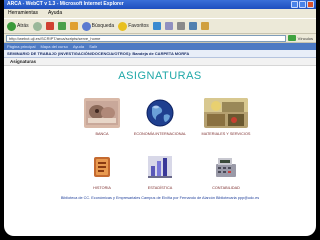 This screenshot has height=240, width=320. What do you see at coordinates (294, 4) in the screenshot?
I see `minimize-button` at bounding box center [294, 4].